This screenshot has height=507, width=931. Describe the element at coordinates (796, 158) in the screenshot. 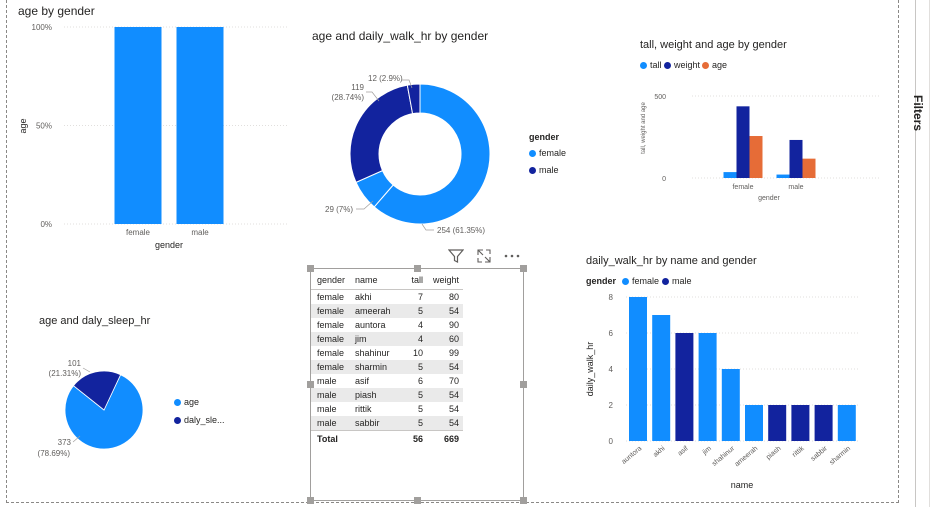

I see `bar-weight-male` at that location.